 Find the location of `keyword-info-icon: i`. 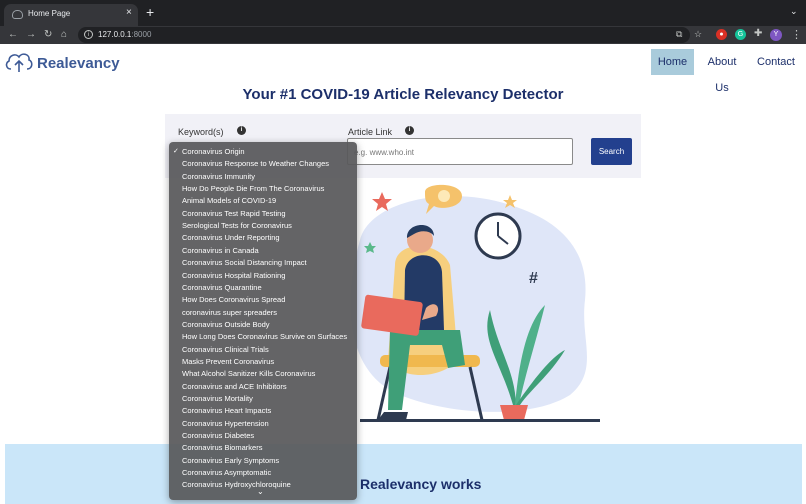

keyword-info-icon: i is located at coordinates (241, 130).